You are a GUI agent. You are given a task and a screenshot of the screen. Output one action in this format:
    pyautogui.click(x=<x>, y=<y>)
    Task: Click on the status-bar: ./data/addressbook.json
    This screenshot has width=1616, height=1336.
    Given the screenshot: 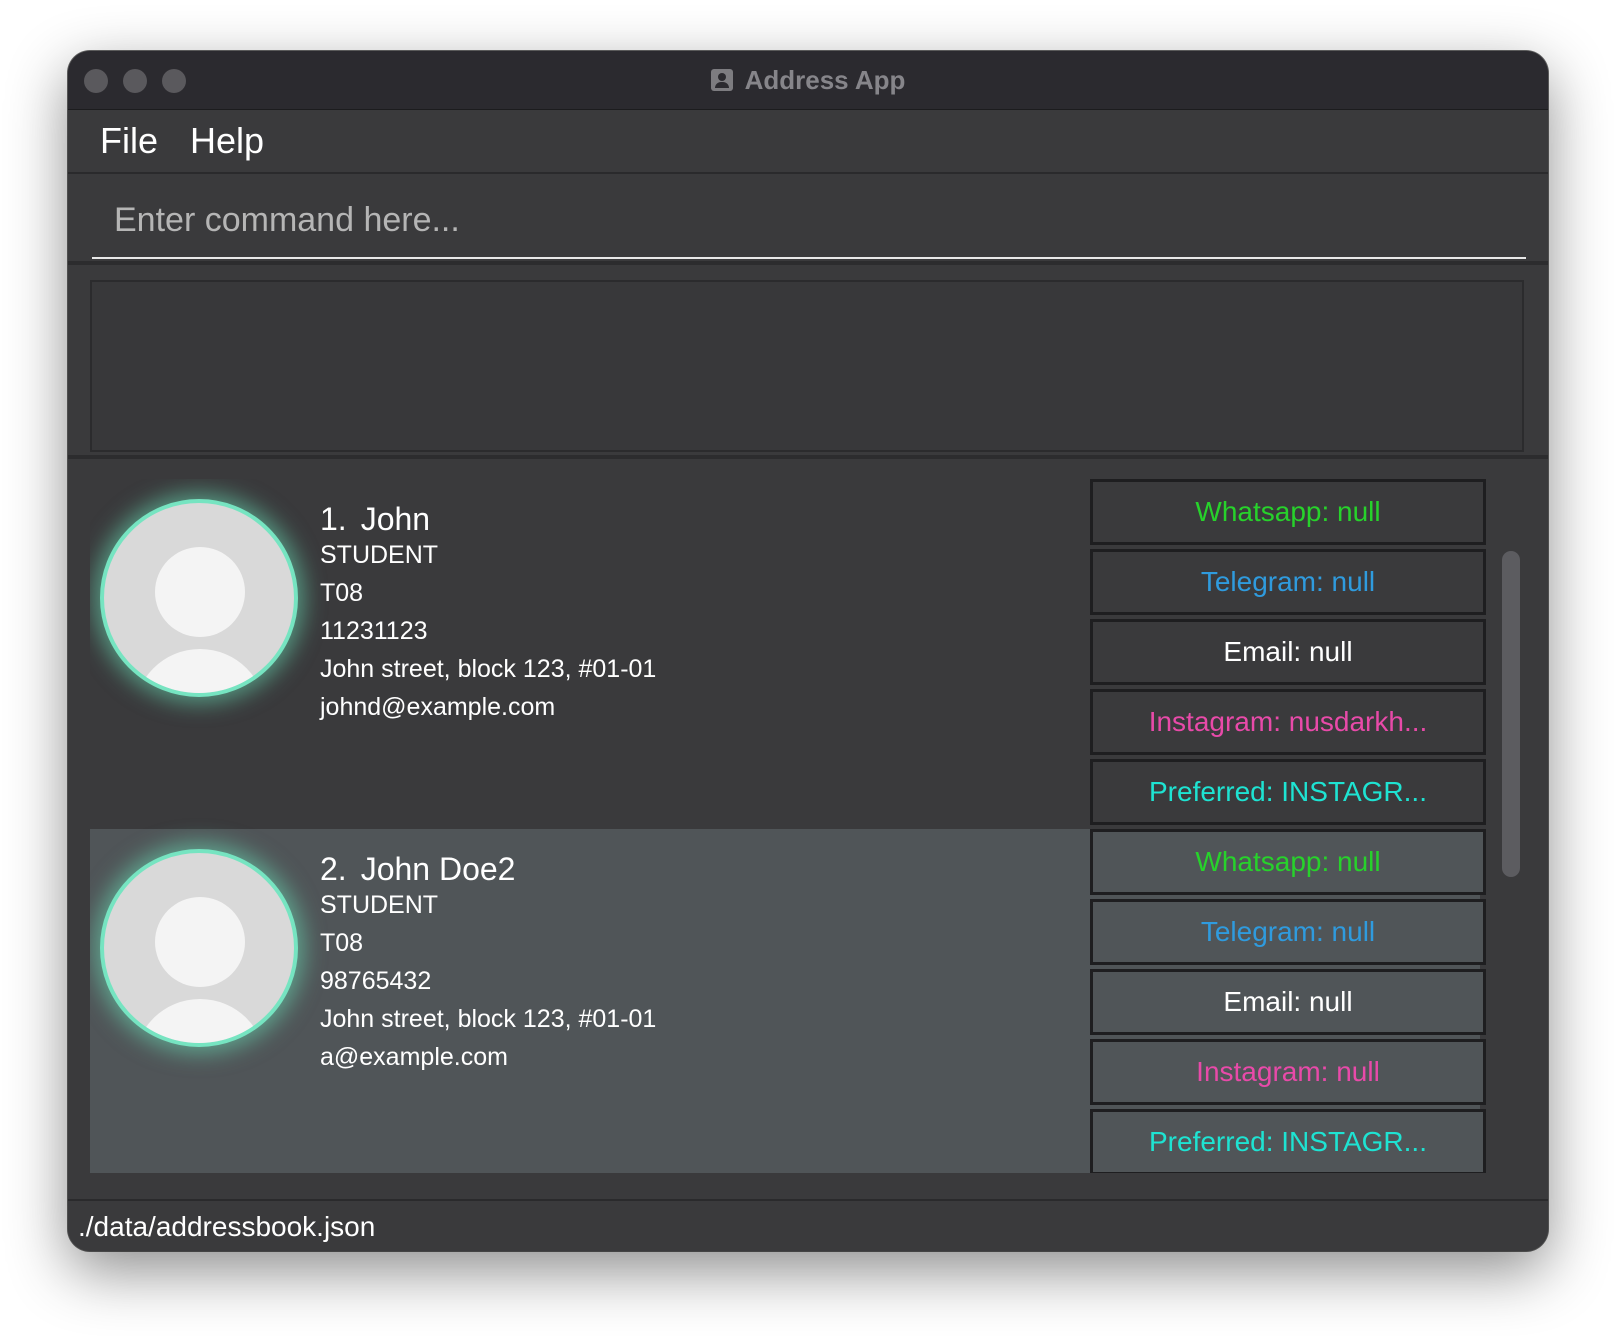 What is the action you would take?
    pyautogui.click(x=808, y=1225)
    